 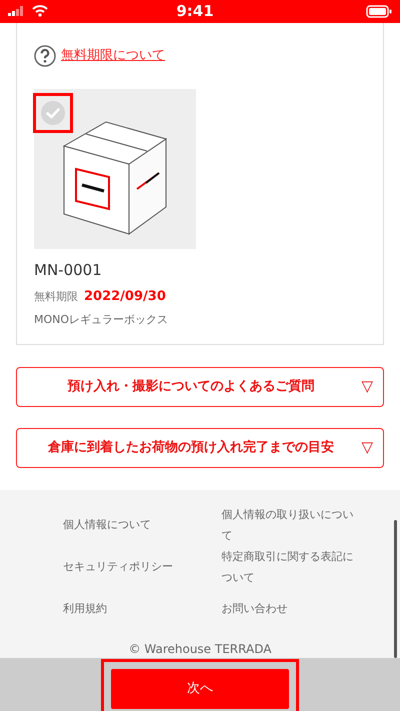 What do you see at coordinates (200, 689) in the screenshot?
I see `next-button: 次へ` at bounding box center [200, 689].